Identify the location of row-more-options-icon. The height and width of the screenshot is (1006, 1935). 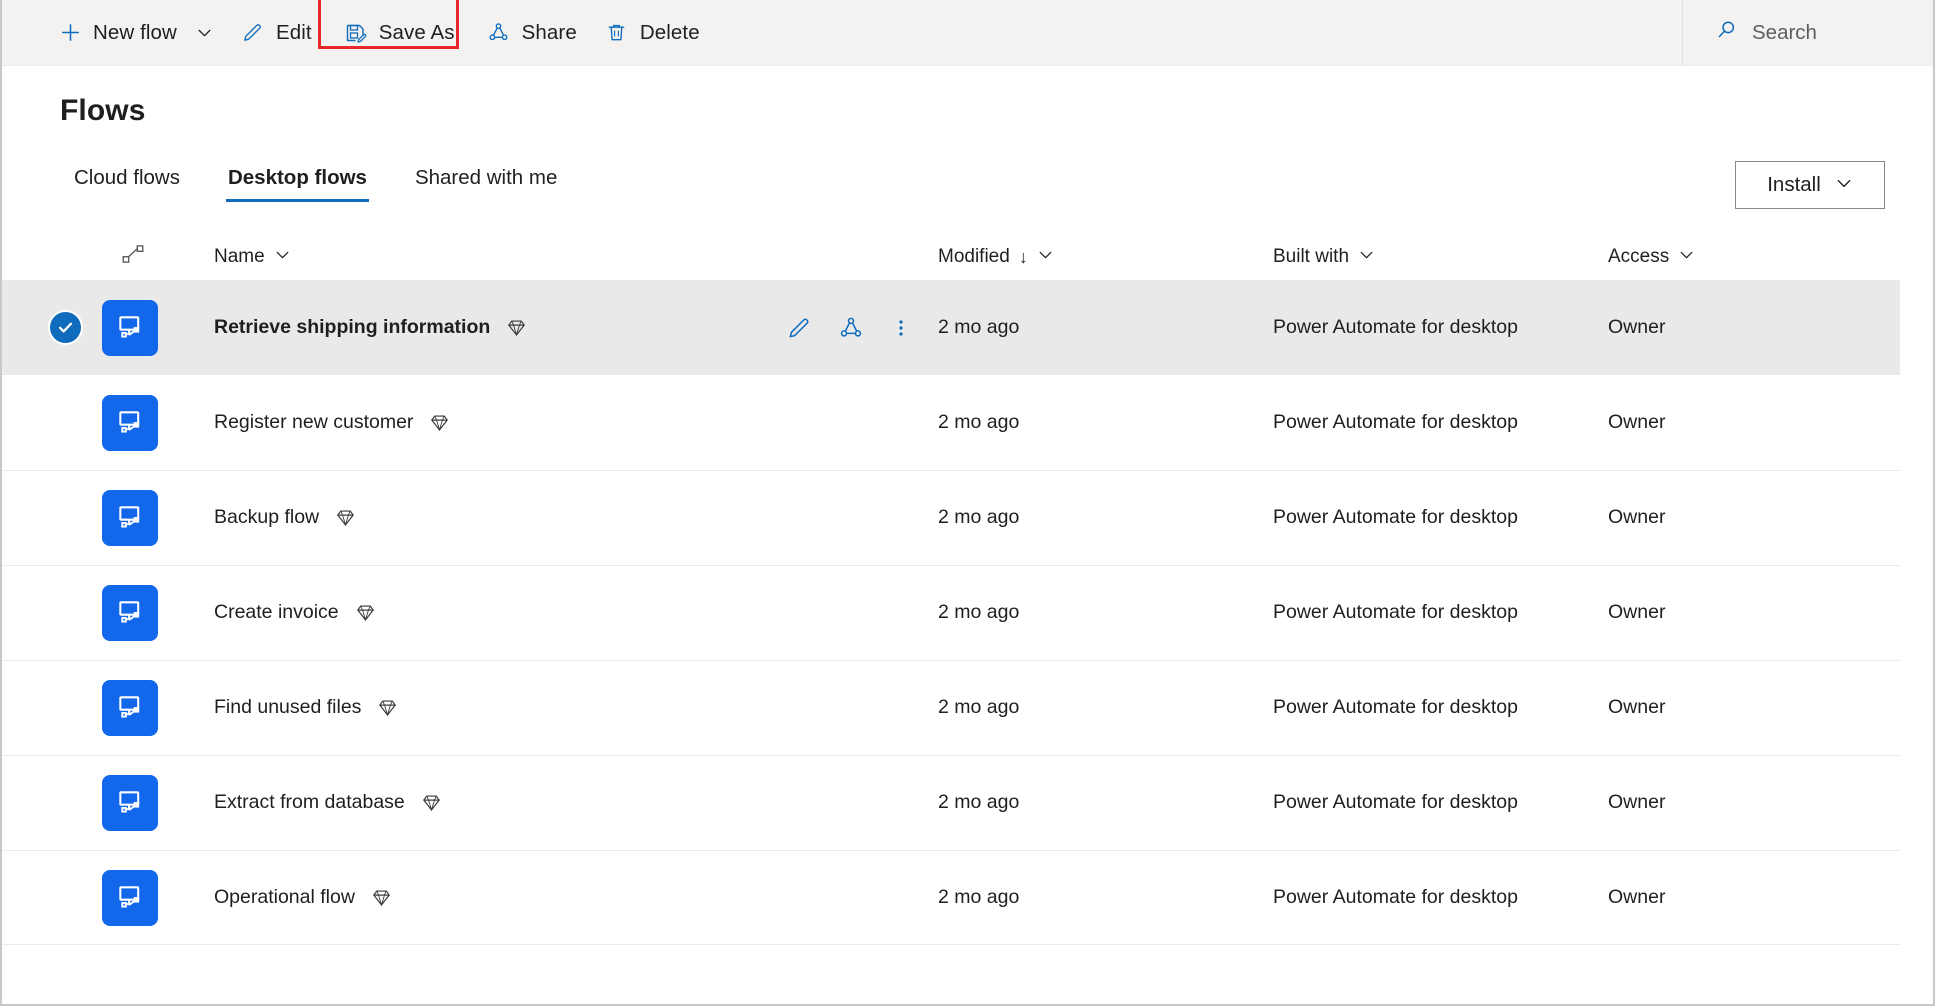
(901, 328).